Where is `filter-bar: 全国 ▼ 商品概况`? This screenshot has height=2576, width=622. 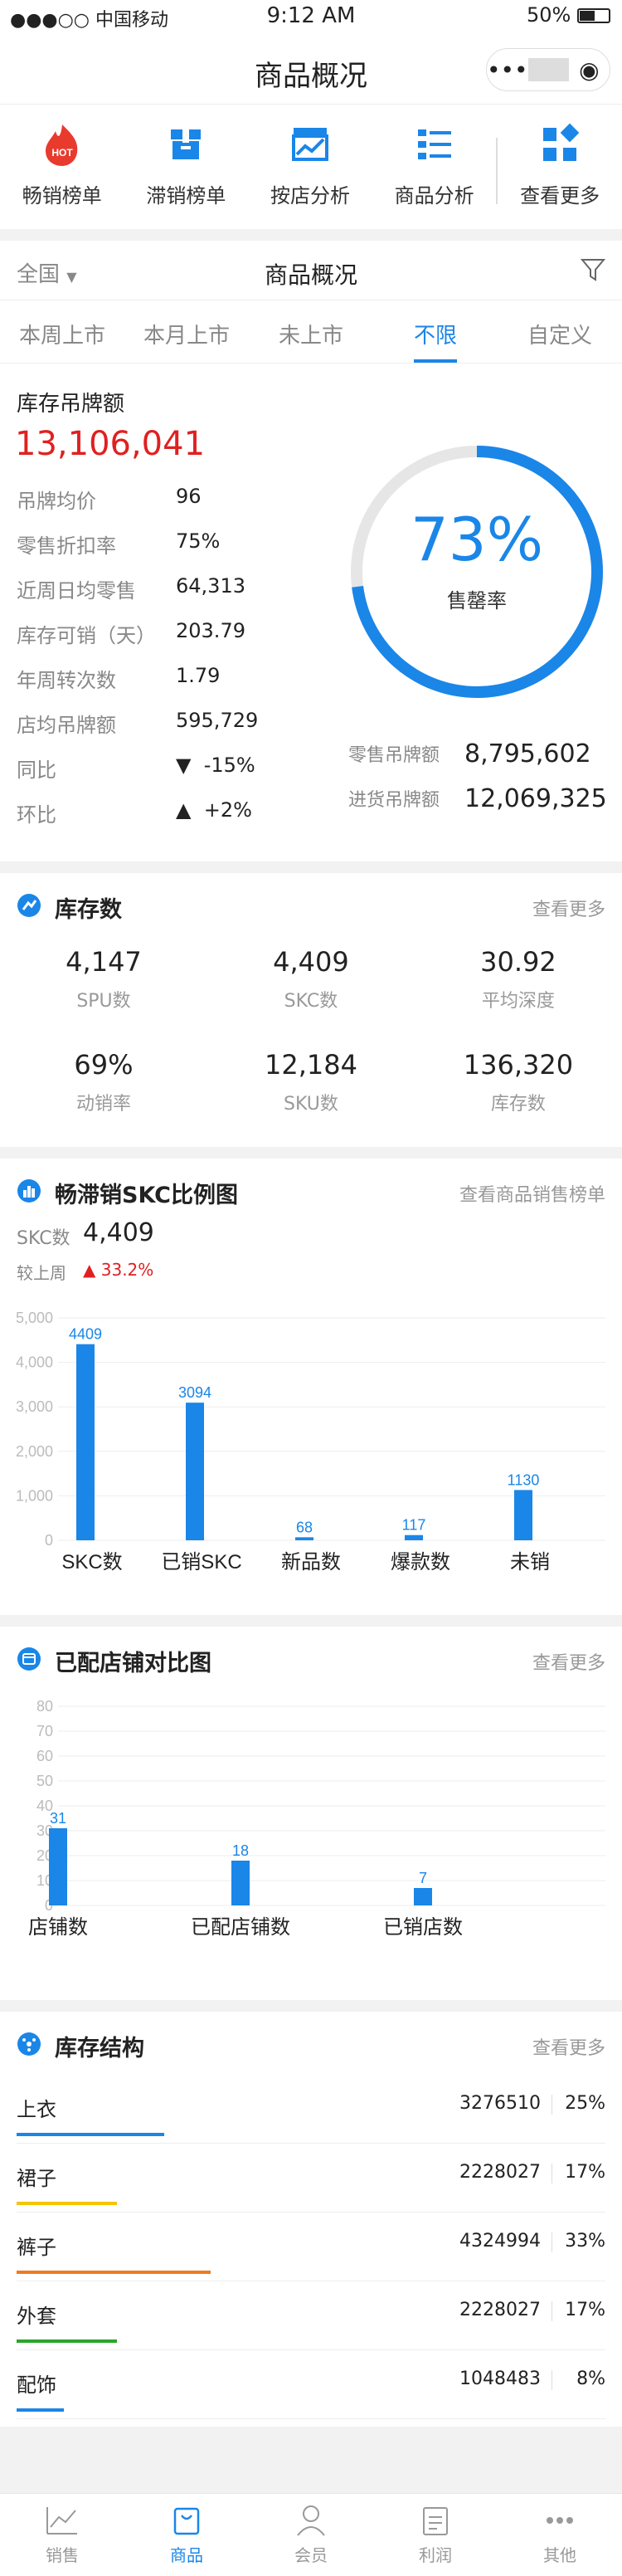 filter-bar: 全国 ▼ 商品概况 is located at coordinates (311, 271).